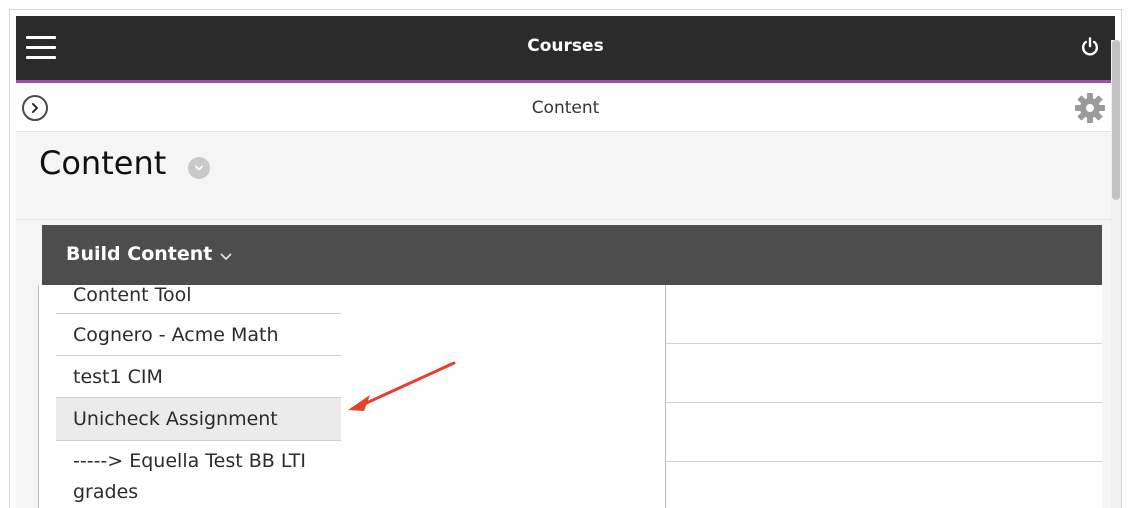 This screenshot has width=1131, height=508. Describe the element at coordinates (572, 255) in the screenshot. I see `action-bar: Build Content` at that location.